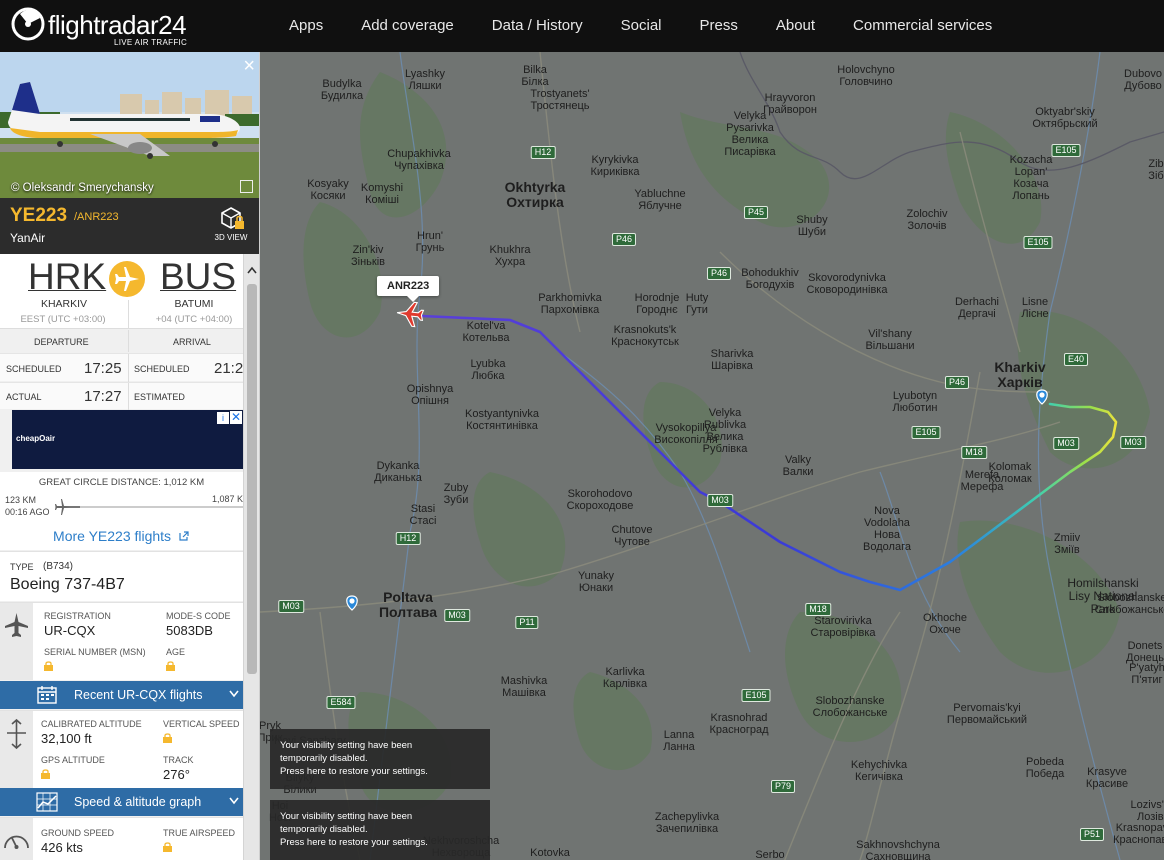  I want to click on road-number-label: M03, so click(1133, 442).